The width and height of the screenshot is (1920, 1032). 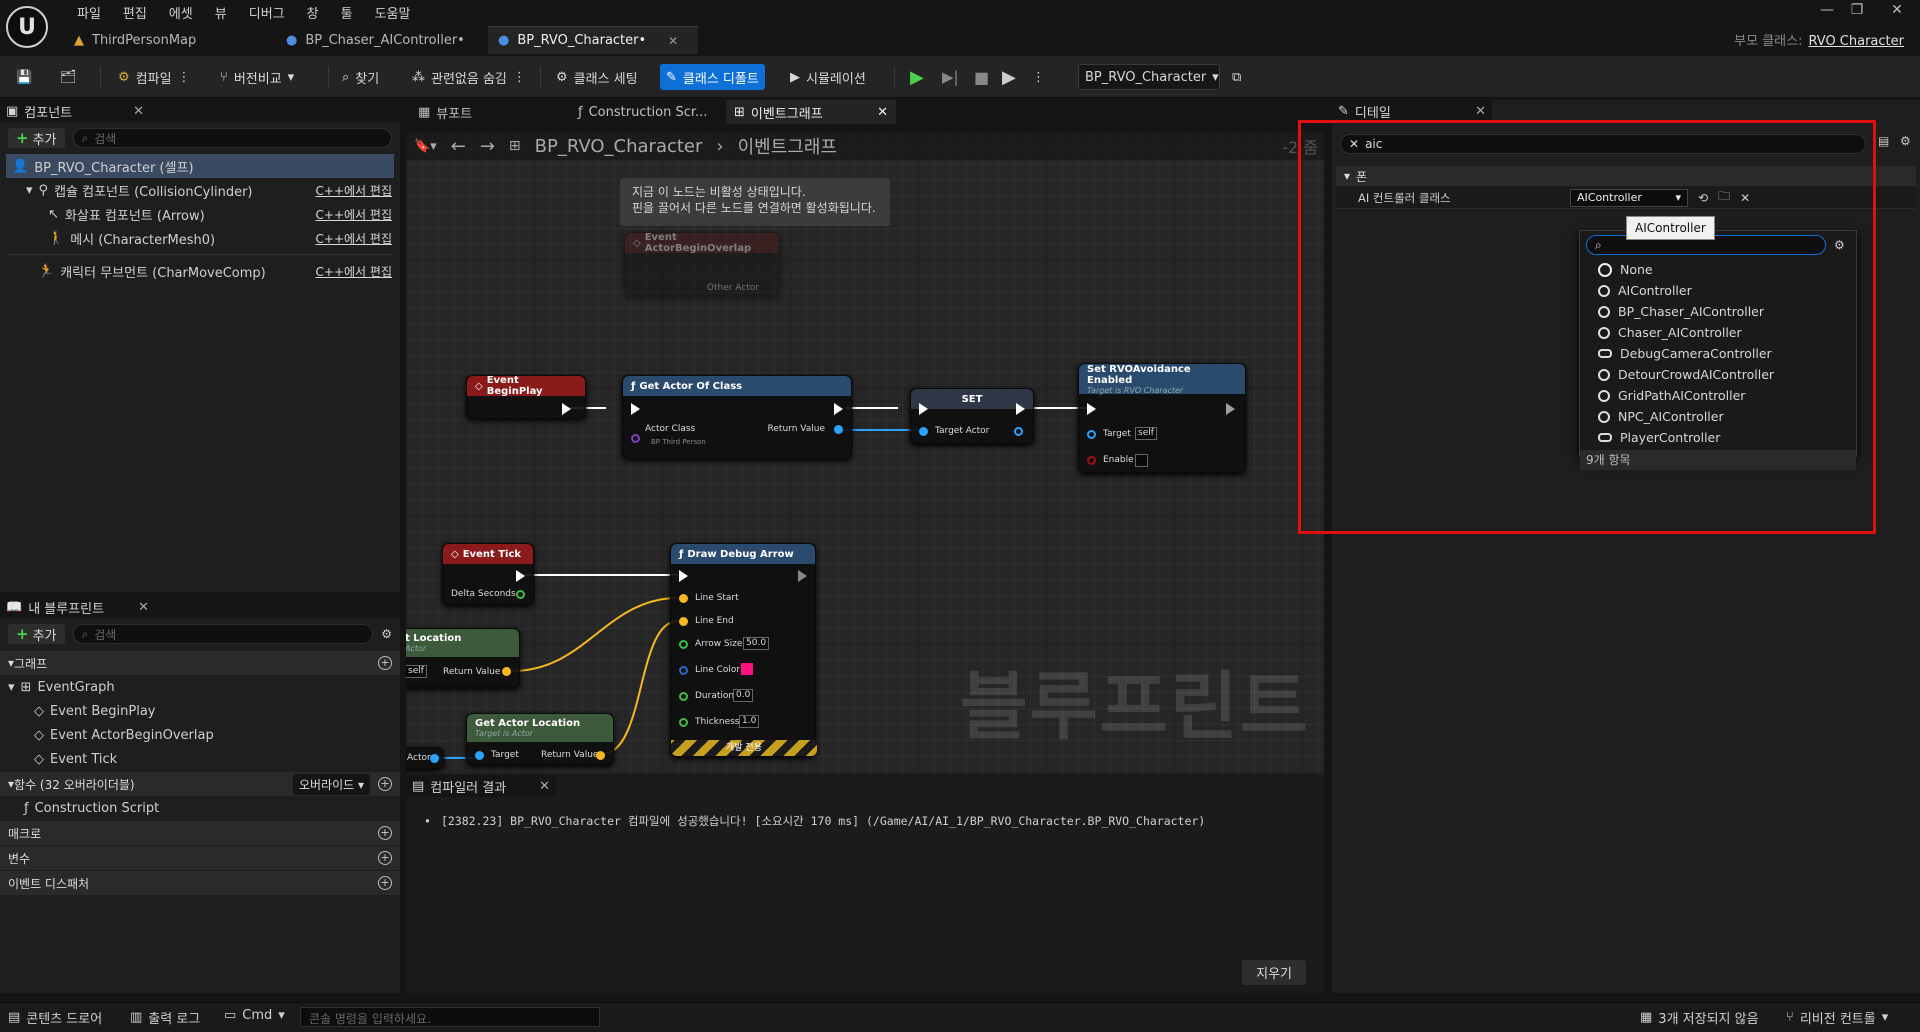 I want to click on stop-button: ■, so click(x=981, y=77).